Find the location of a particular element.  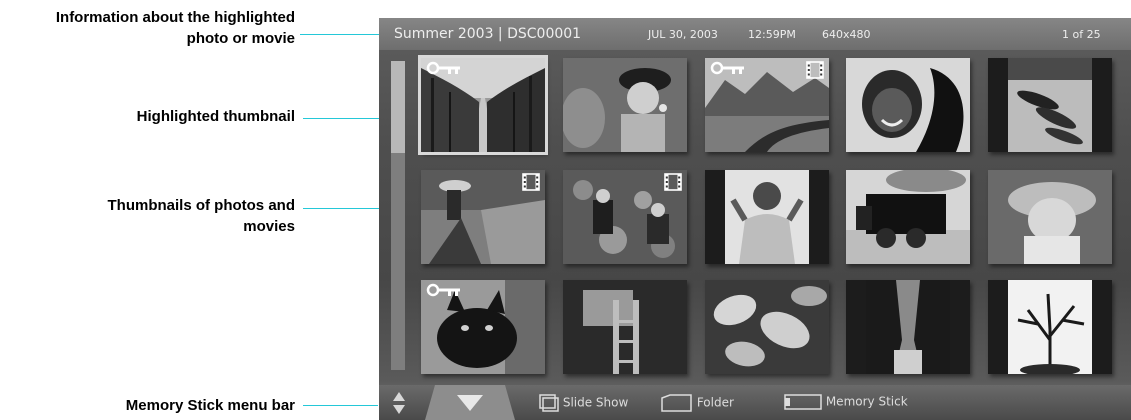

callout-thumbnails: Thumbnails of photos and movies is located at coordinates (148, 216).